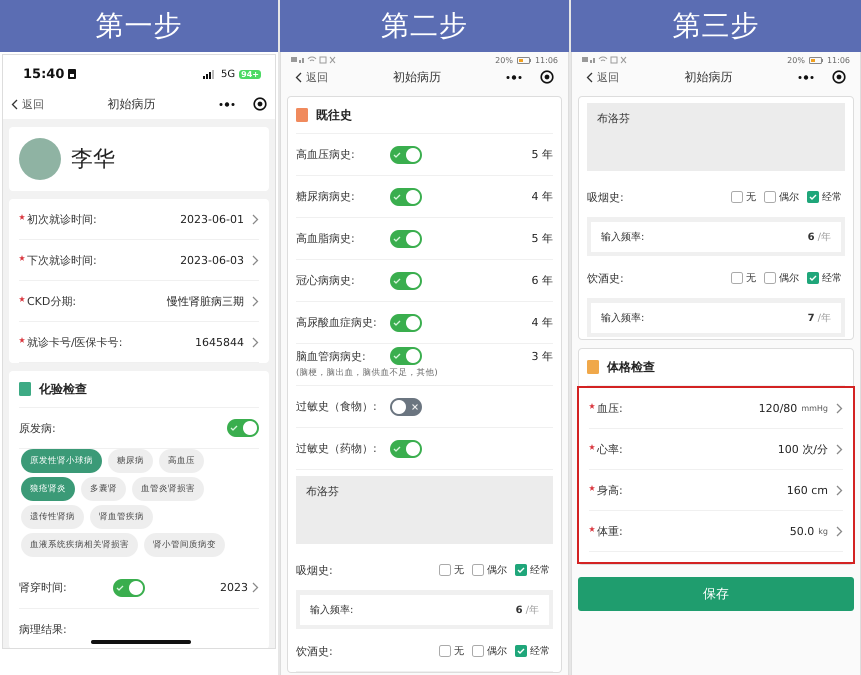 The image size is (861, 675). What do you see at coordinates (181, 461) in the screenshot?
I see `tag-chip: 高血压` at bounding box center [181, 461].